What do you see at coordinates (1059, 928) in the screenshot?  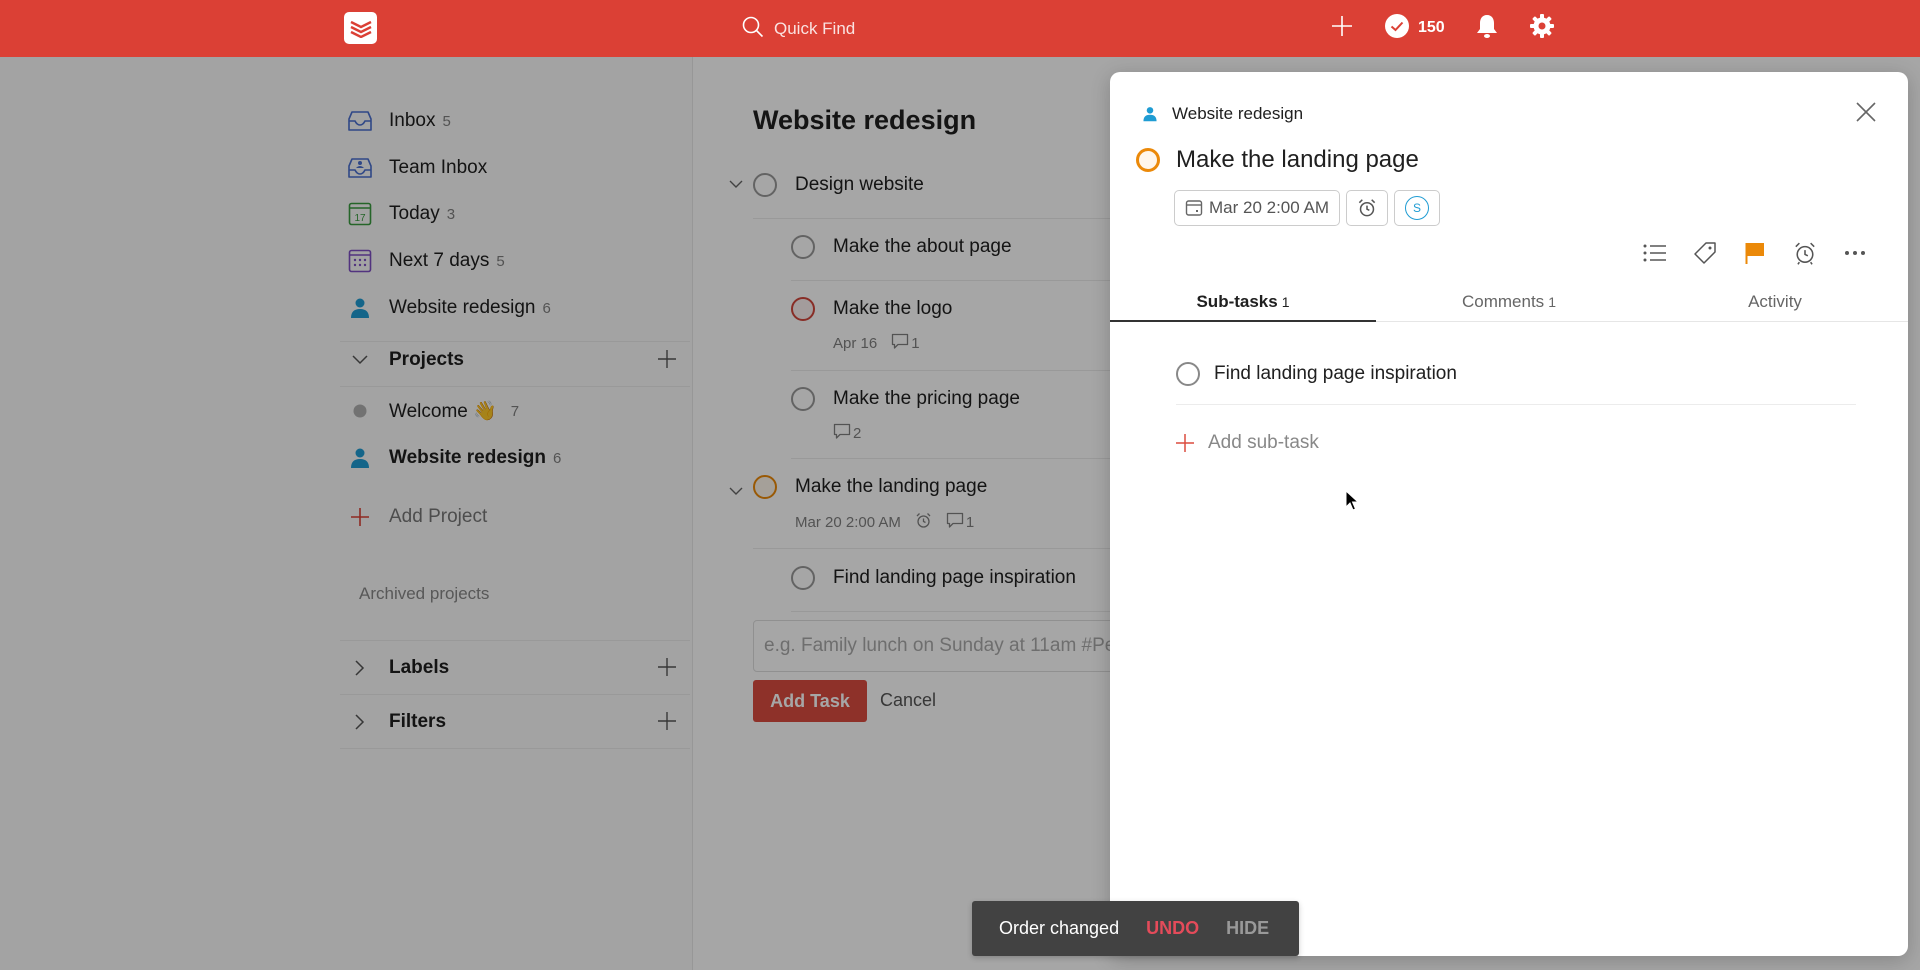 I see `toast-message: Order changed` at bounding box center [1059, 928].